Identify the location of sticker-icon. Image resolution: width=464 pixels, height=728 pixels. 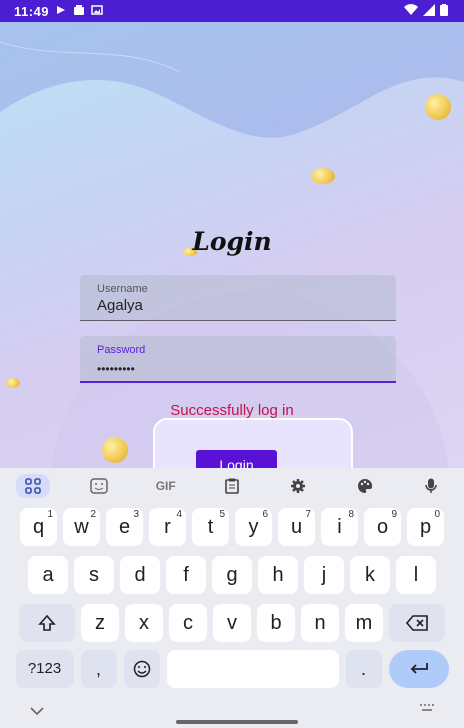
(99, 486).